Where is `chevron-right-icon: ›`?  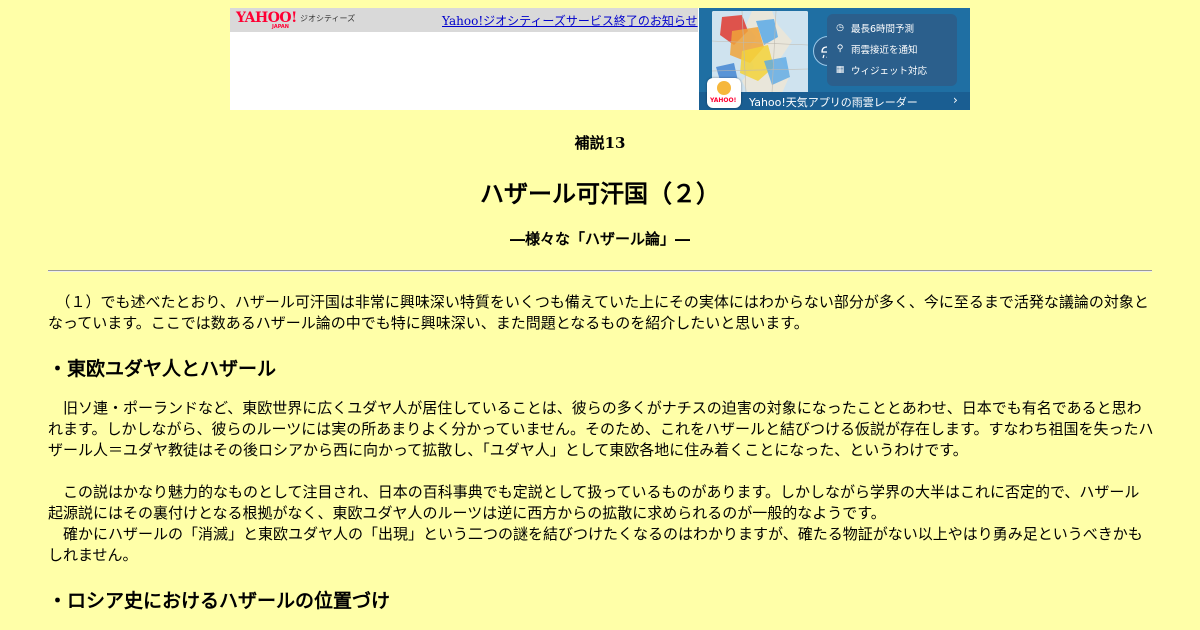
chevron-right-icon: › is located at coordinates (955, 100).